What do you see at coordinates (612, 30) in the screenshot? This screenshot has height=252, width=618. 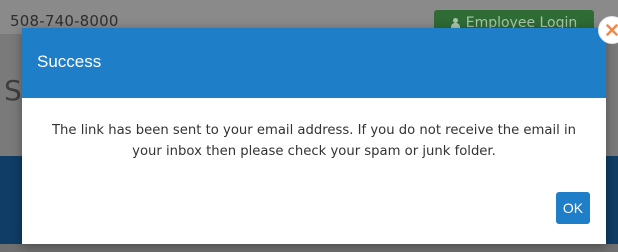 I see `close-icon` at bounding box center [612, 30].